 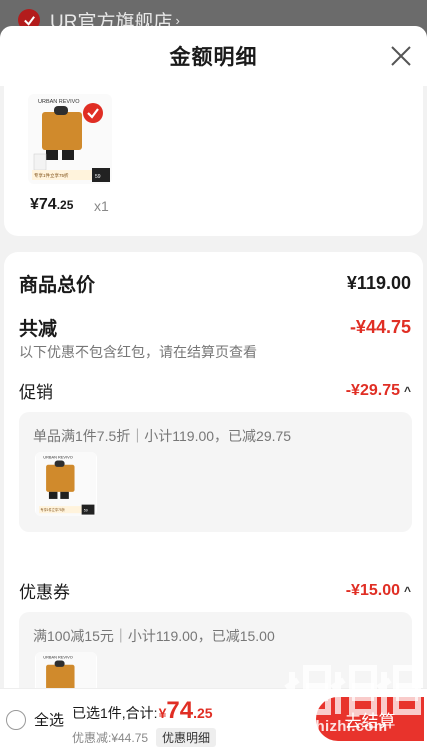 I want to click on close-icon, so click(x=401, y=56).